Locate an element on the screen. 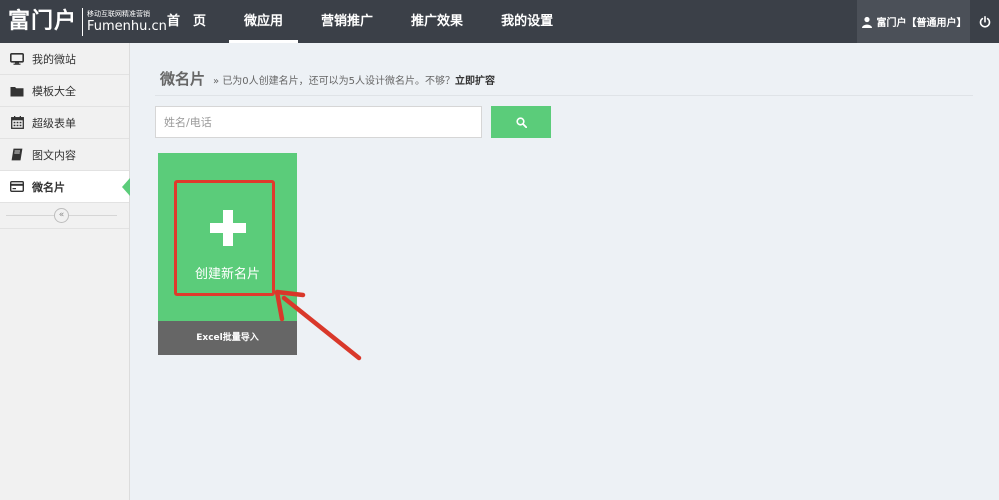  breadcrumb: 微名片 » 已为0人创建名片，还可以为5人设计微名片。不够？ 立即扩容 is located at coordinates (327, 78).